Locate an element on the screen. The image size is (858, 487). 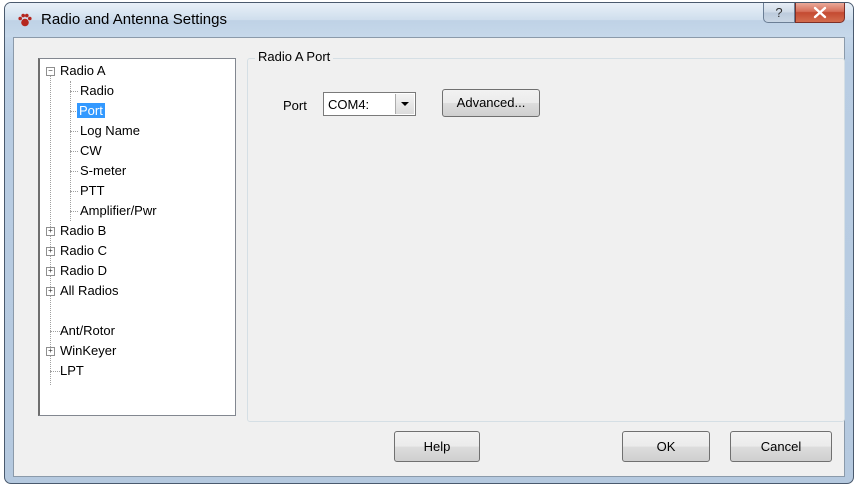
tree-item-radio: Radio is located at coordinates (97, 91).